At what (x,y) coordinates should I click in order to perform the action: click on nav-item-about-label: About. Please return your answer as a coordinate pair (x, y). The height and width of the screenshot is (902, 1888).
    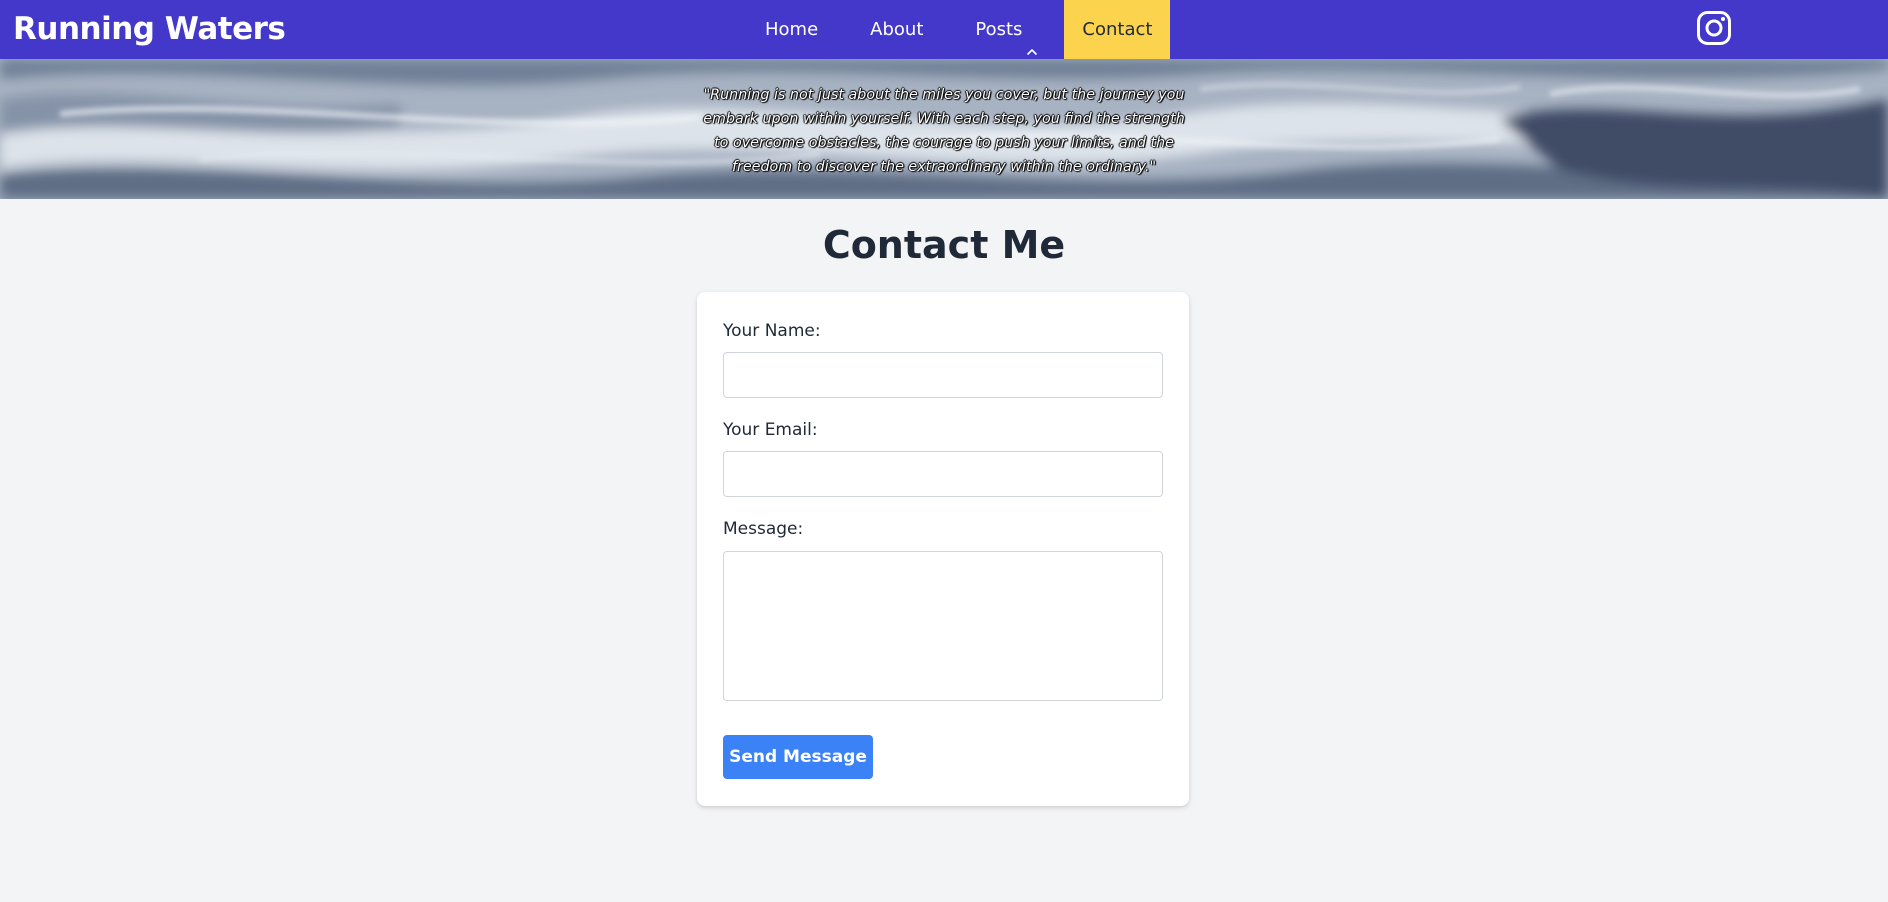
    Looking at the image, I should click on (897, 29).